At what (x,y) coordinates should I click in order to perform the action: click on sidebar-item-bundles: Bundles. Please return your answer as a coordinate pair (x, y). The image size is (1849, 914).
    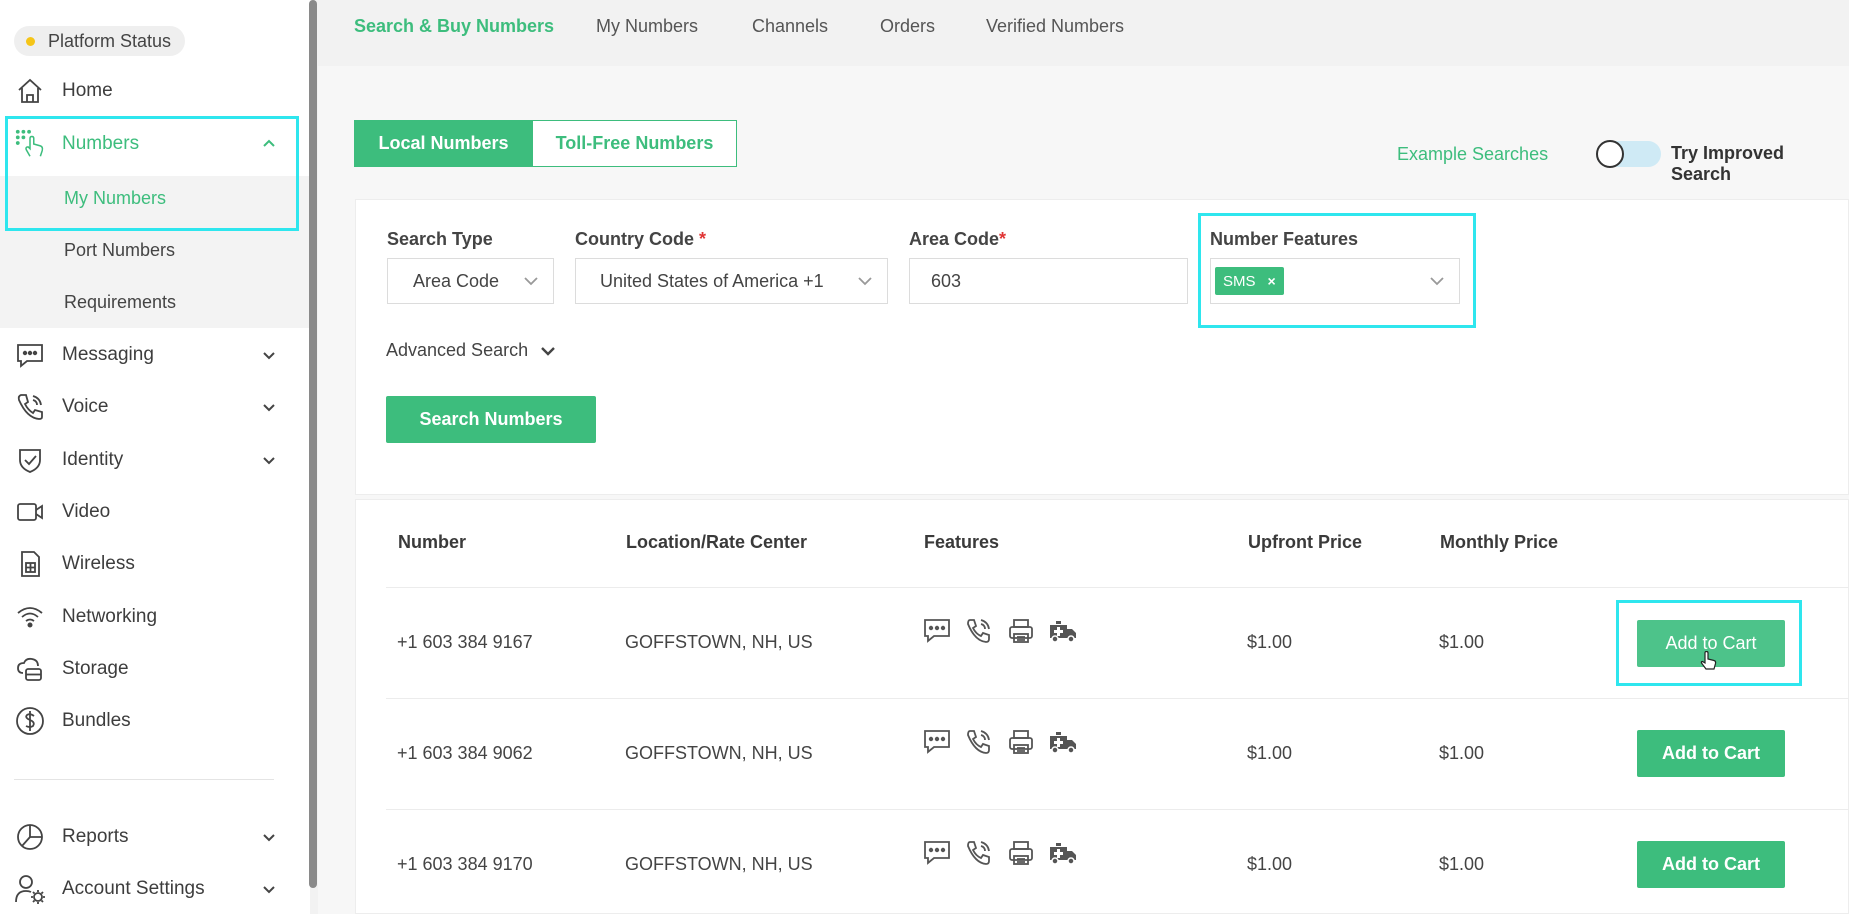
    Looking at the image, I should click on (155, 721).